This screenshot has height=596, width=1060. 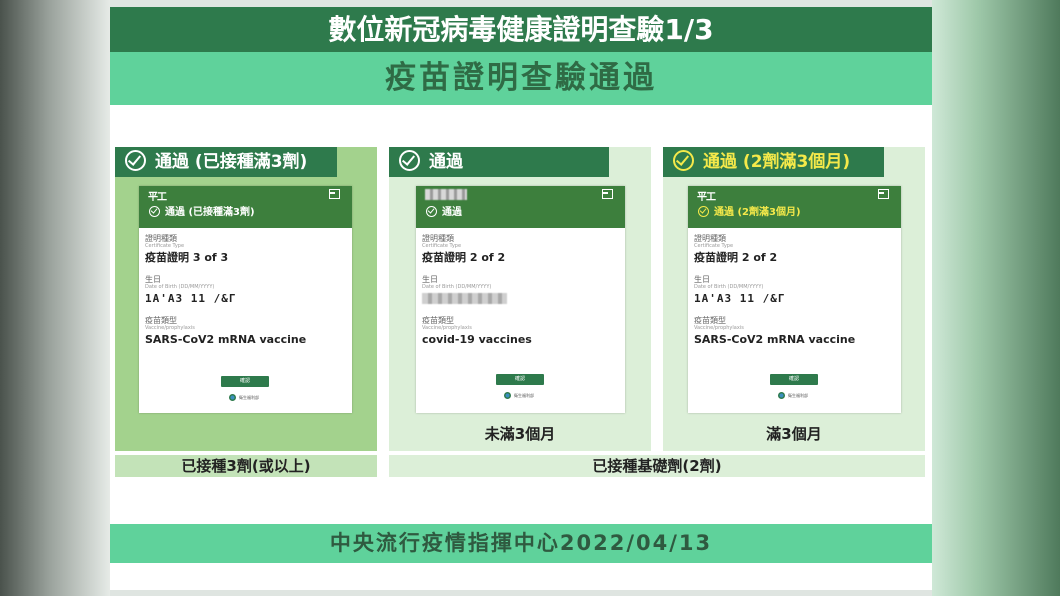 I want to click on background-right-blur, so click(x=996, y=298).